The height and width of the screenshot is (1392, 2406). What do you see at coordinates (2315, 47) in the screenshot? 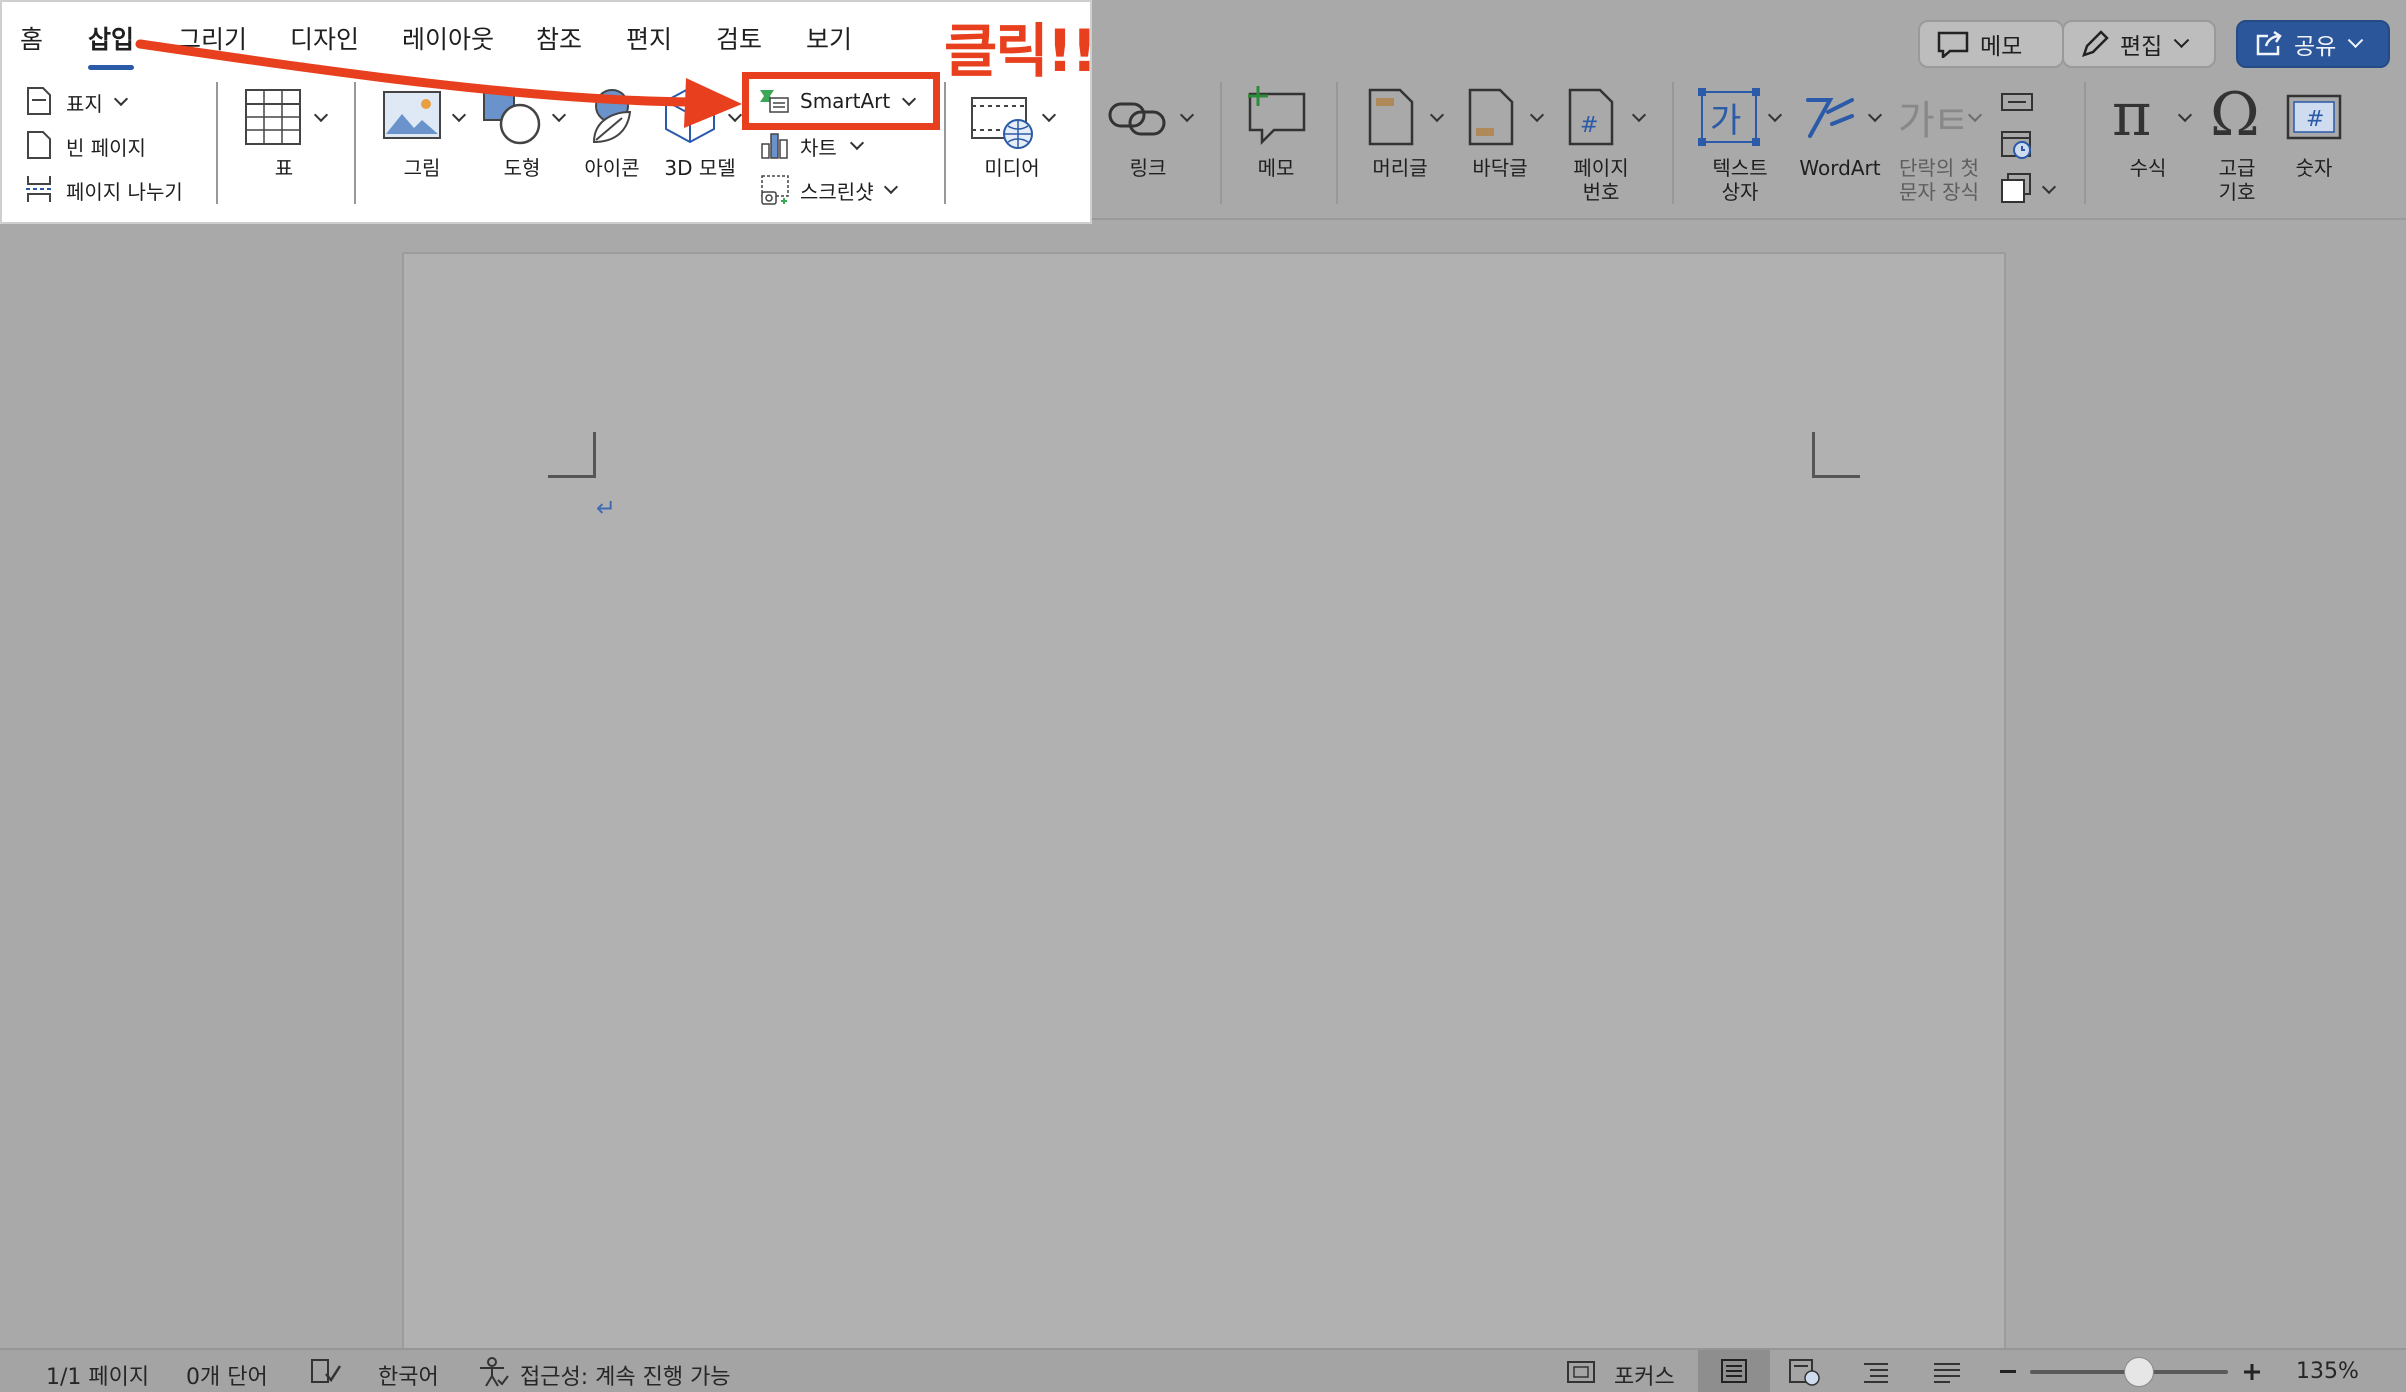
I see `share-button-label: 공유` at bounding box center [2315, 47].